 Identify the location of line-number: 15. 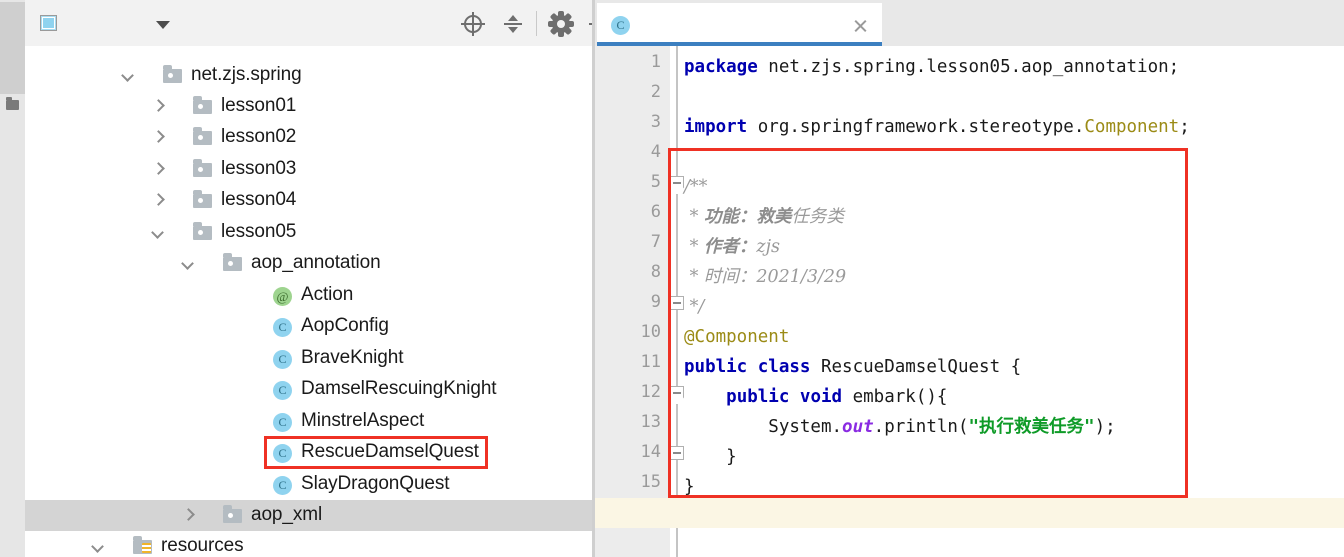
(650, 482).